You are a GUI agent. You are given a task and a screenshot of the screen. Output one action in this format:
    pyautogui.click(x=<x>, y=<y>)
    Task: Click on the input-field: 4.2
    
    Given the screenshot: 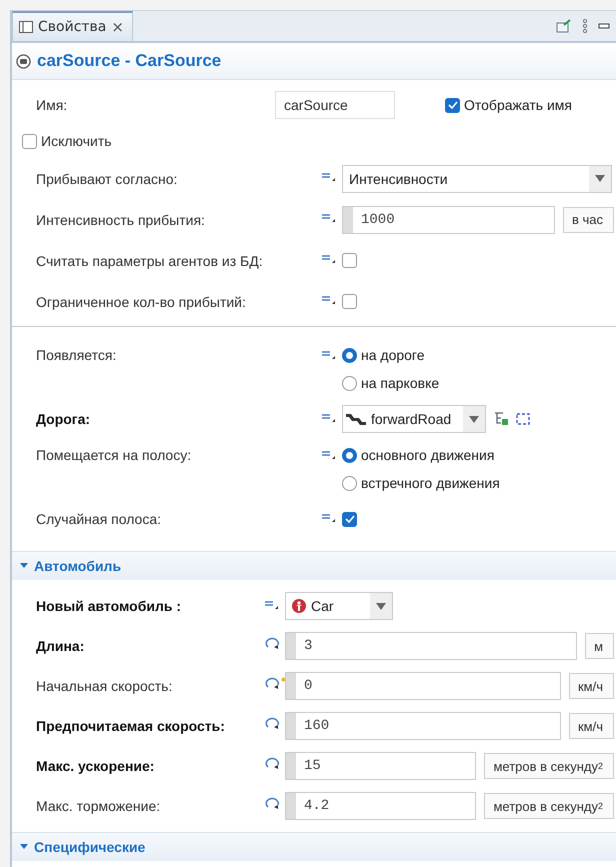 What is the action you would take?
    pyautogui.click(x=380, y=806)
    